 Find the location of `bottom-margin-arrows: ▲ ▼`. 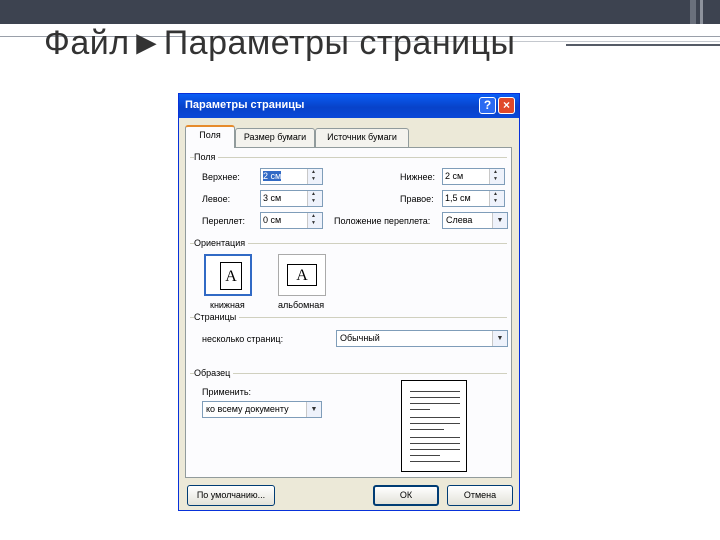

bottom-margin-arrows: ▲ ▼ is located at coordinates (496, 176).